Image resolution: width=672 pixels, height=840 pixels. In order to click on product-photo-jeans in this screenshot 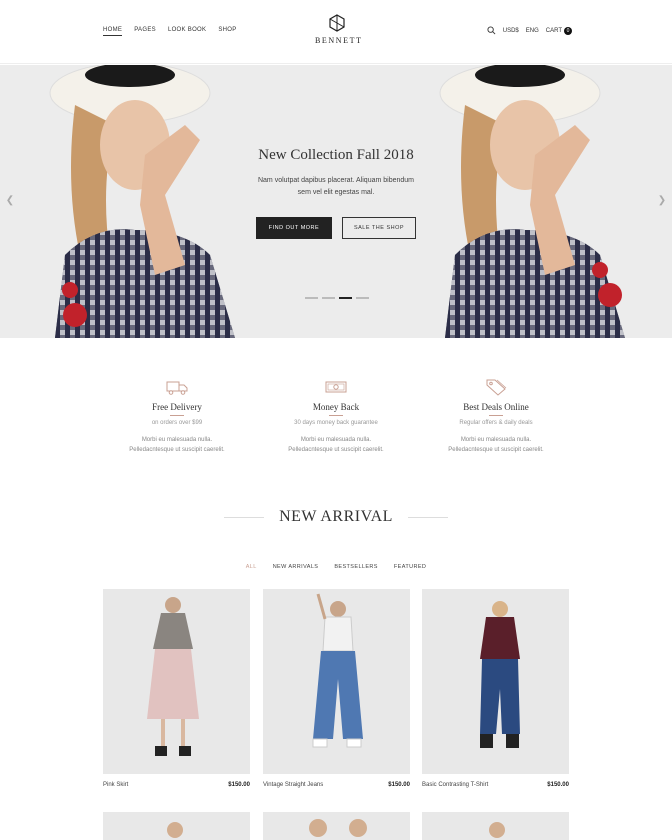, I will do `click(337, 670)`.